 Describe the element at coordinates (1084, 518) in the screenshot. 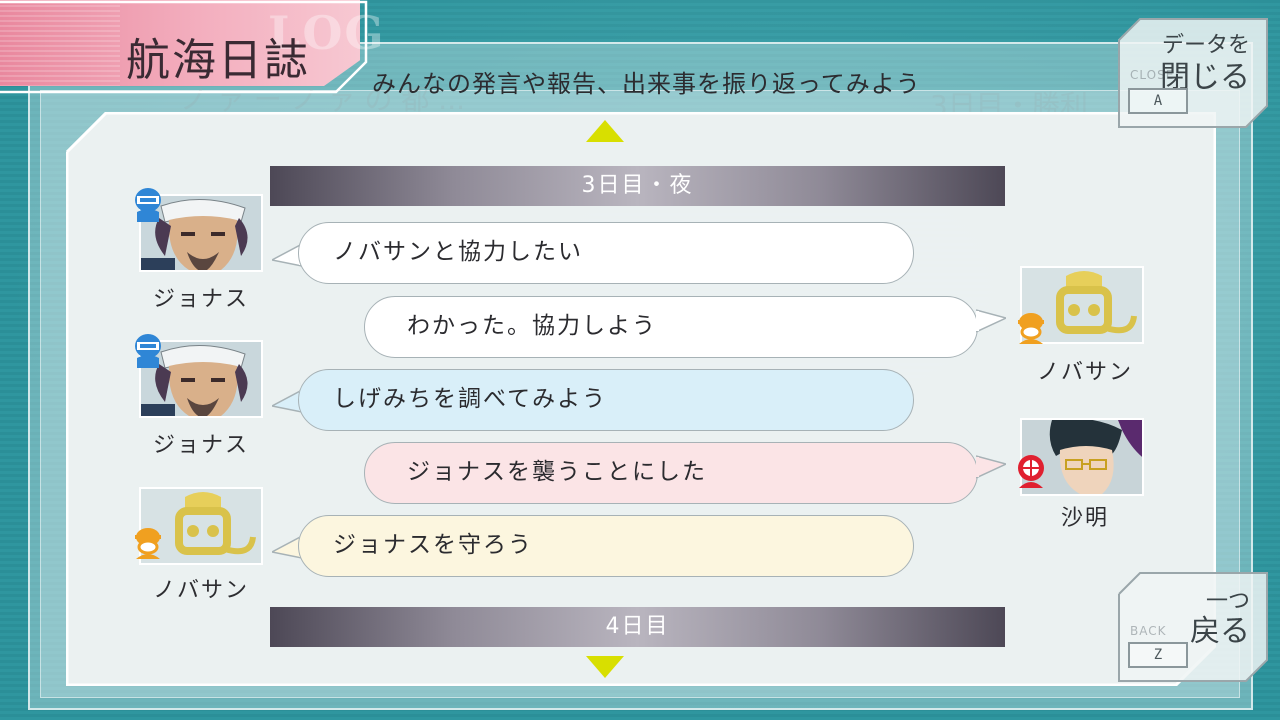

I see `speaker-name: 沙明` at that location.